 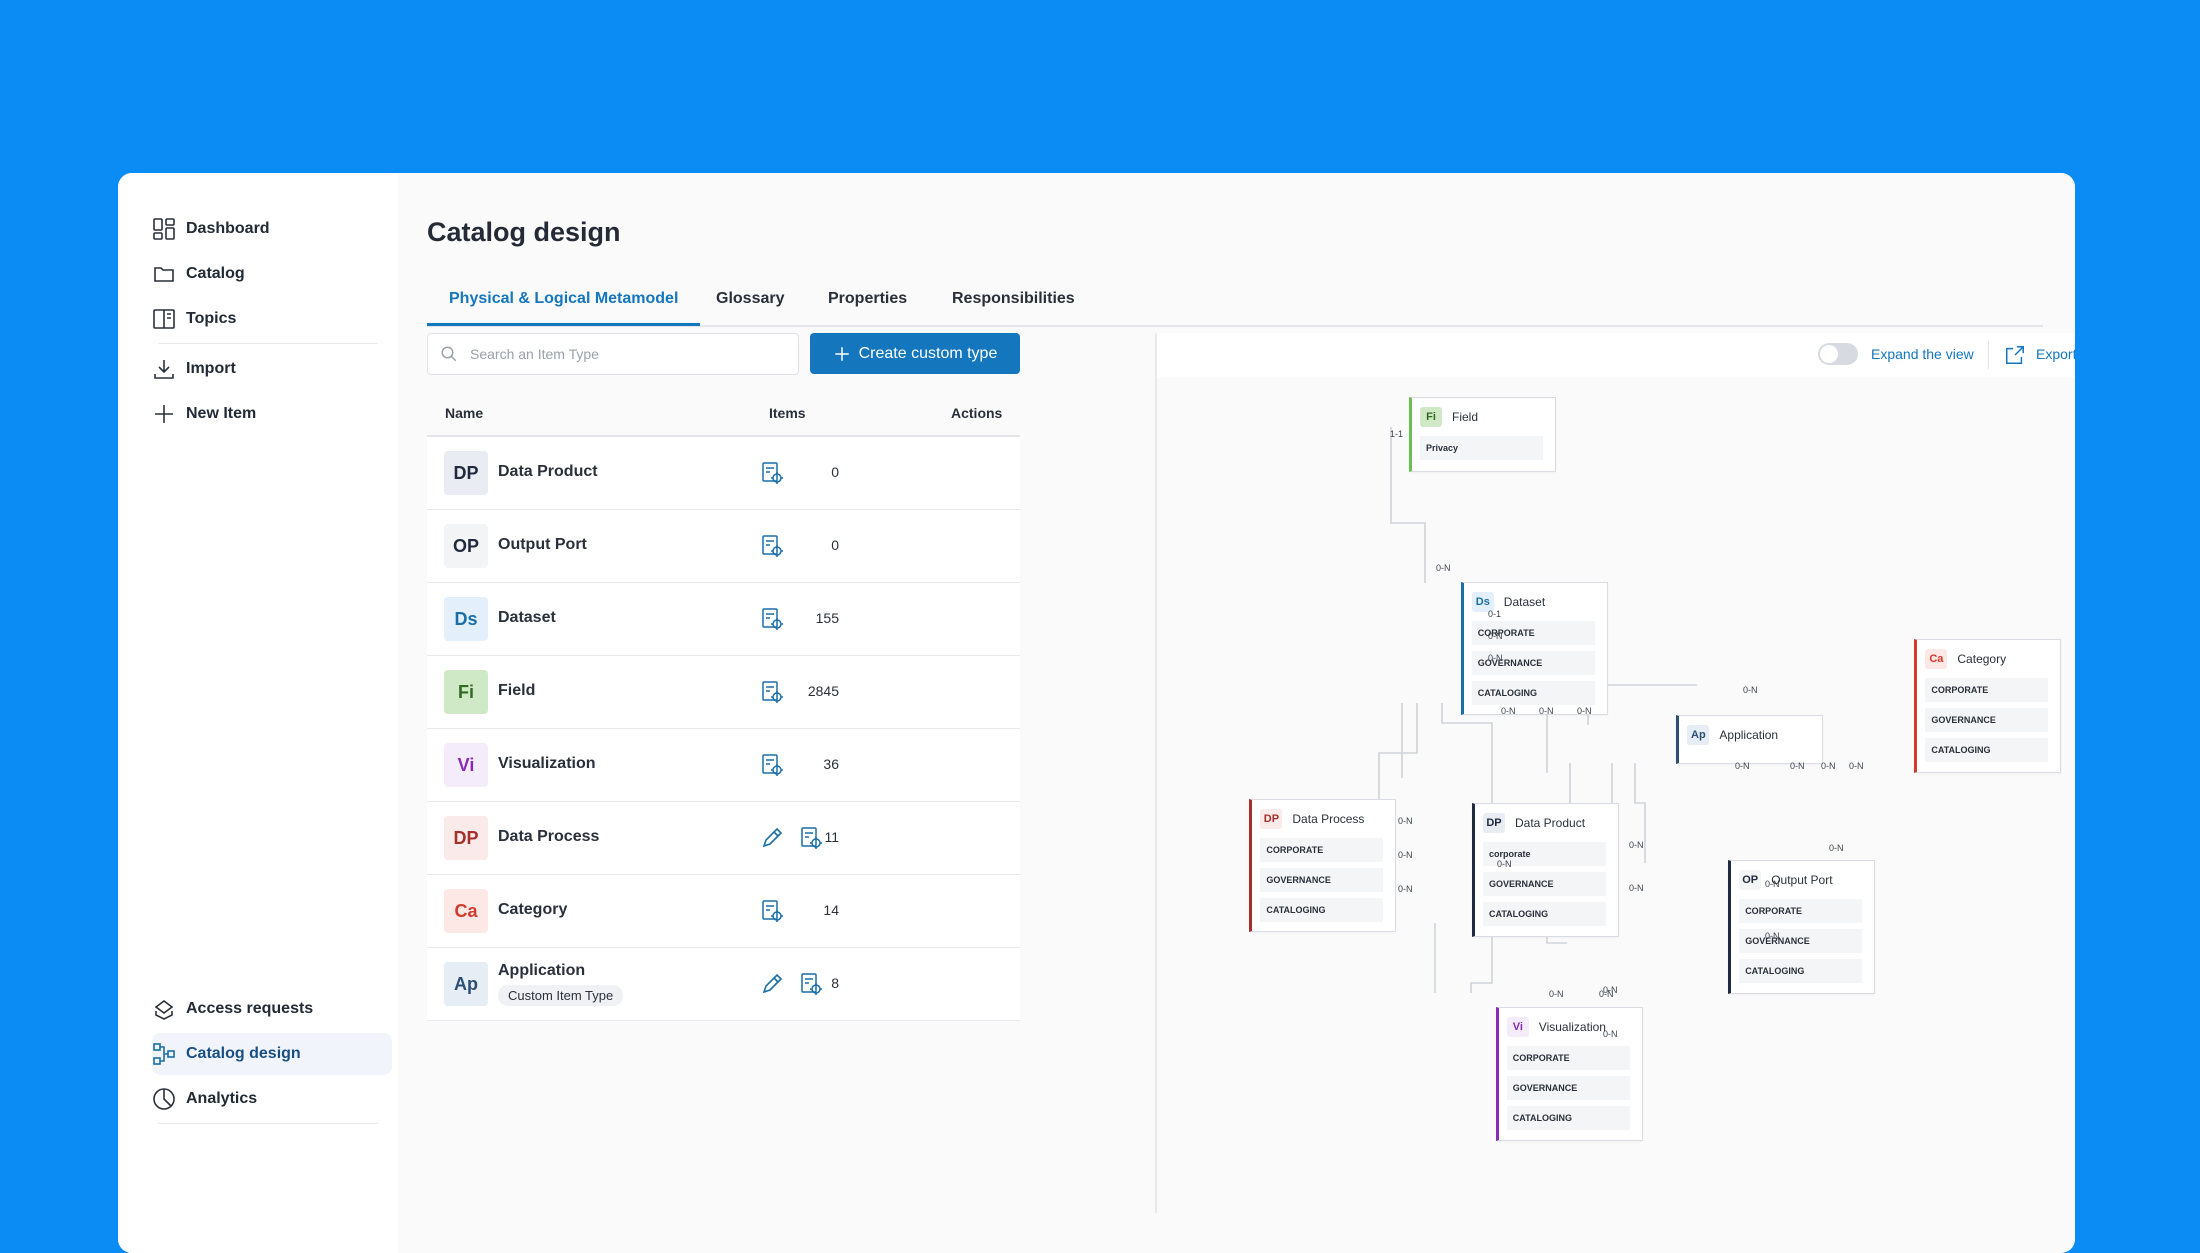 I want to click on node-badge: Ca, so click(x=1936, y=659).